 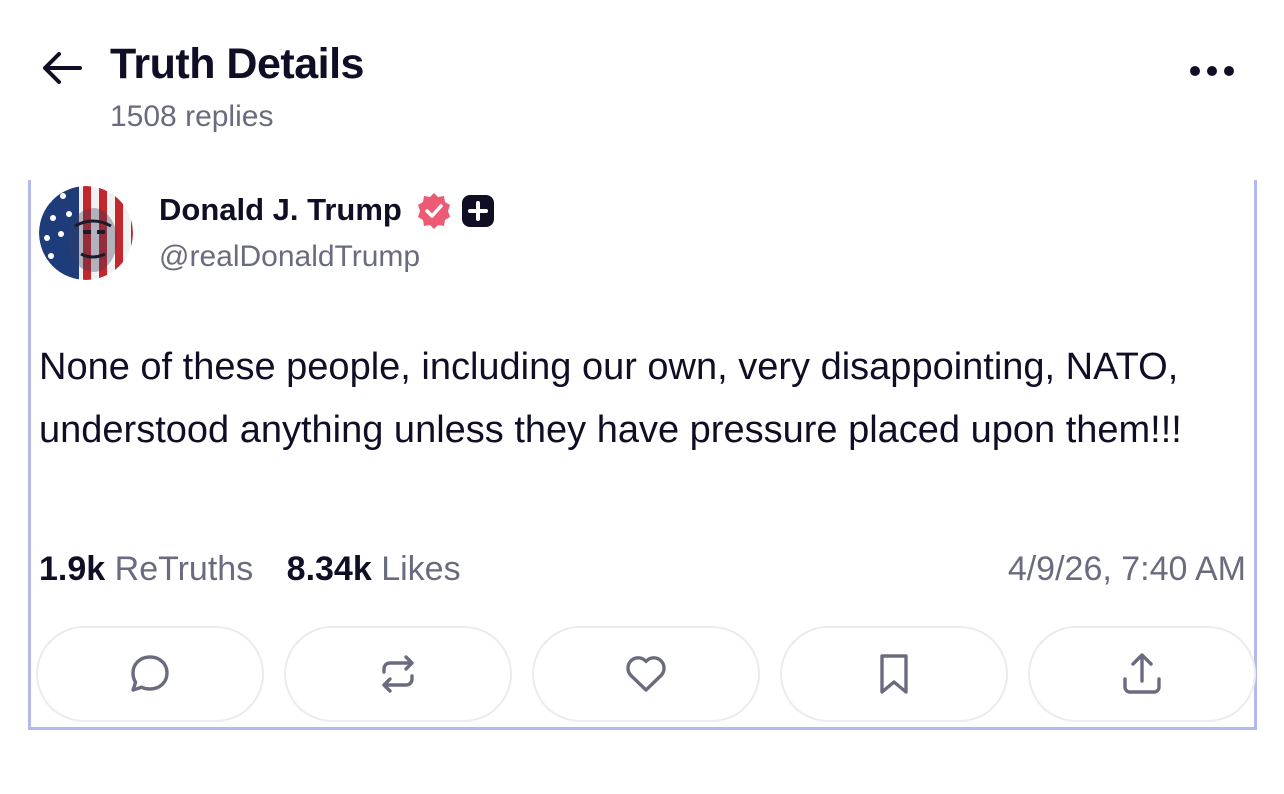 What do you see at coordinates (192, 116) in the screenshot?
I see `reply-count: 1508 replies` at bounding box center [192, 116].